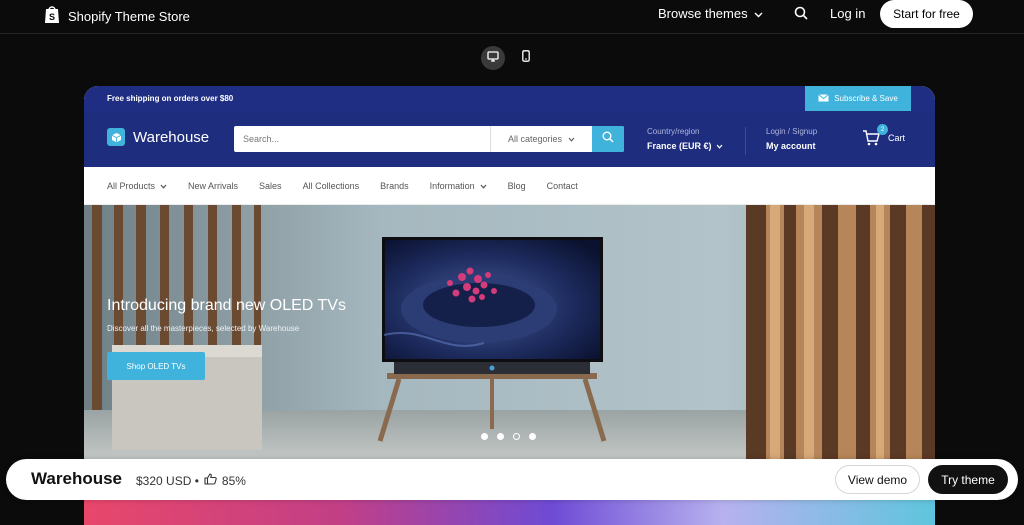 This screenshot has width=1024, height=525. I want to click on subscribe-button: Subscribe & Save, so click(858, 98).